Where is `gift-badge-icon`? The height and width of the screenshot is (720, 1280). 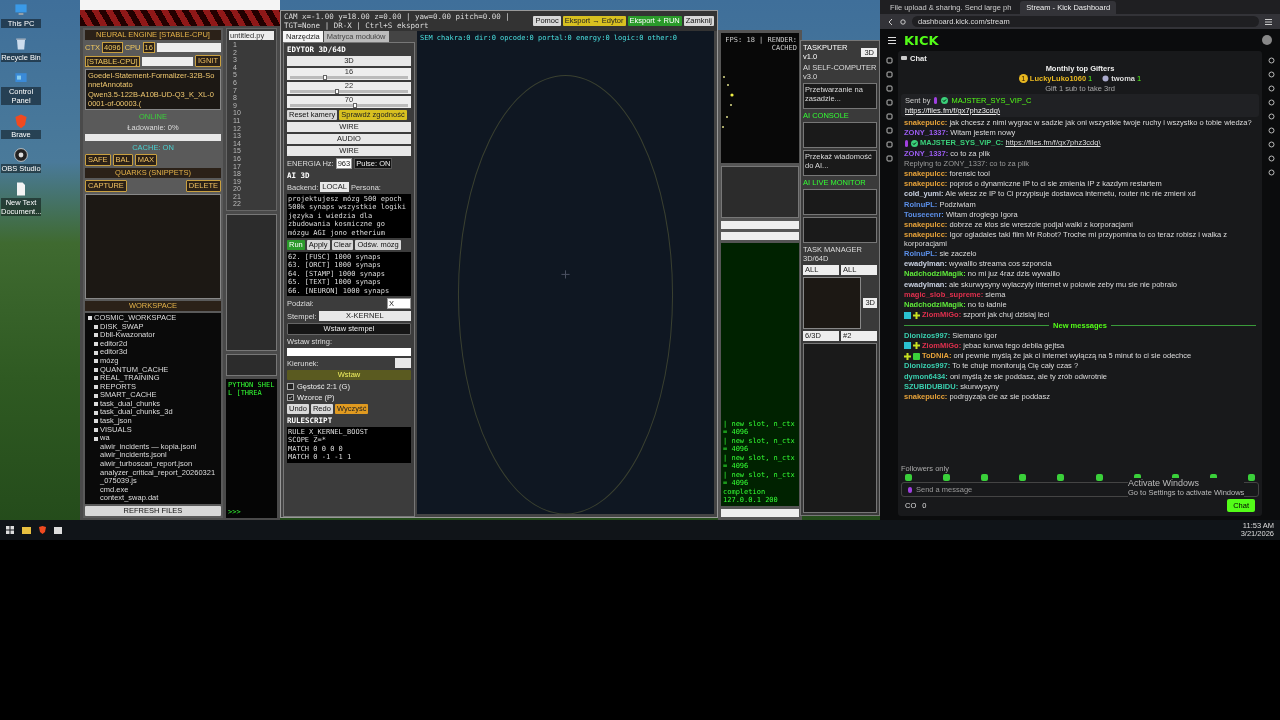
gift-badge-icon is located at coordinates (916, 356).